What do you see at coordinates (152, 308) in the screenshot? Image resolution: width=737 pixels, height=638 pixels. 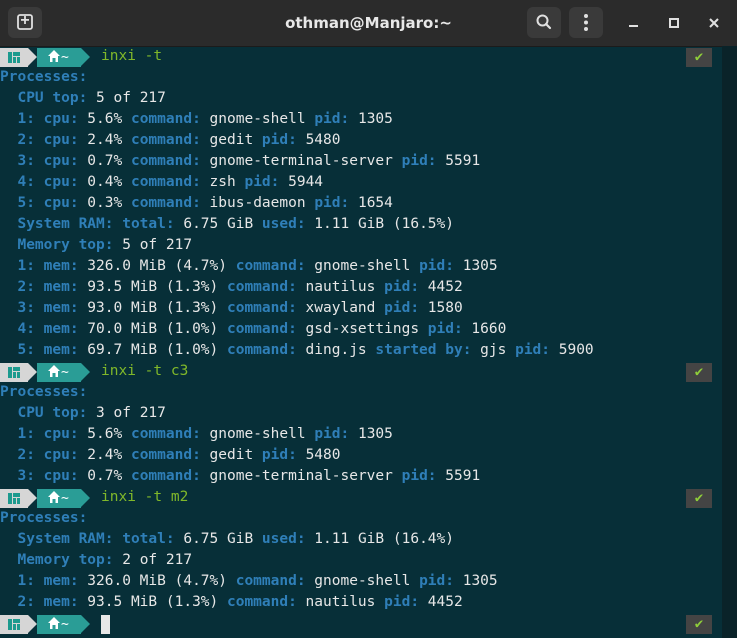 I see `output-field-value: 93.0 MiB (1.3%)` at bounding box center [152, 308].